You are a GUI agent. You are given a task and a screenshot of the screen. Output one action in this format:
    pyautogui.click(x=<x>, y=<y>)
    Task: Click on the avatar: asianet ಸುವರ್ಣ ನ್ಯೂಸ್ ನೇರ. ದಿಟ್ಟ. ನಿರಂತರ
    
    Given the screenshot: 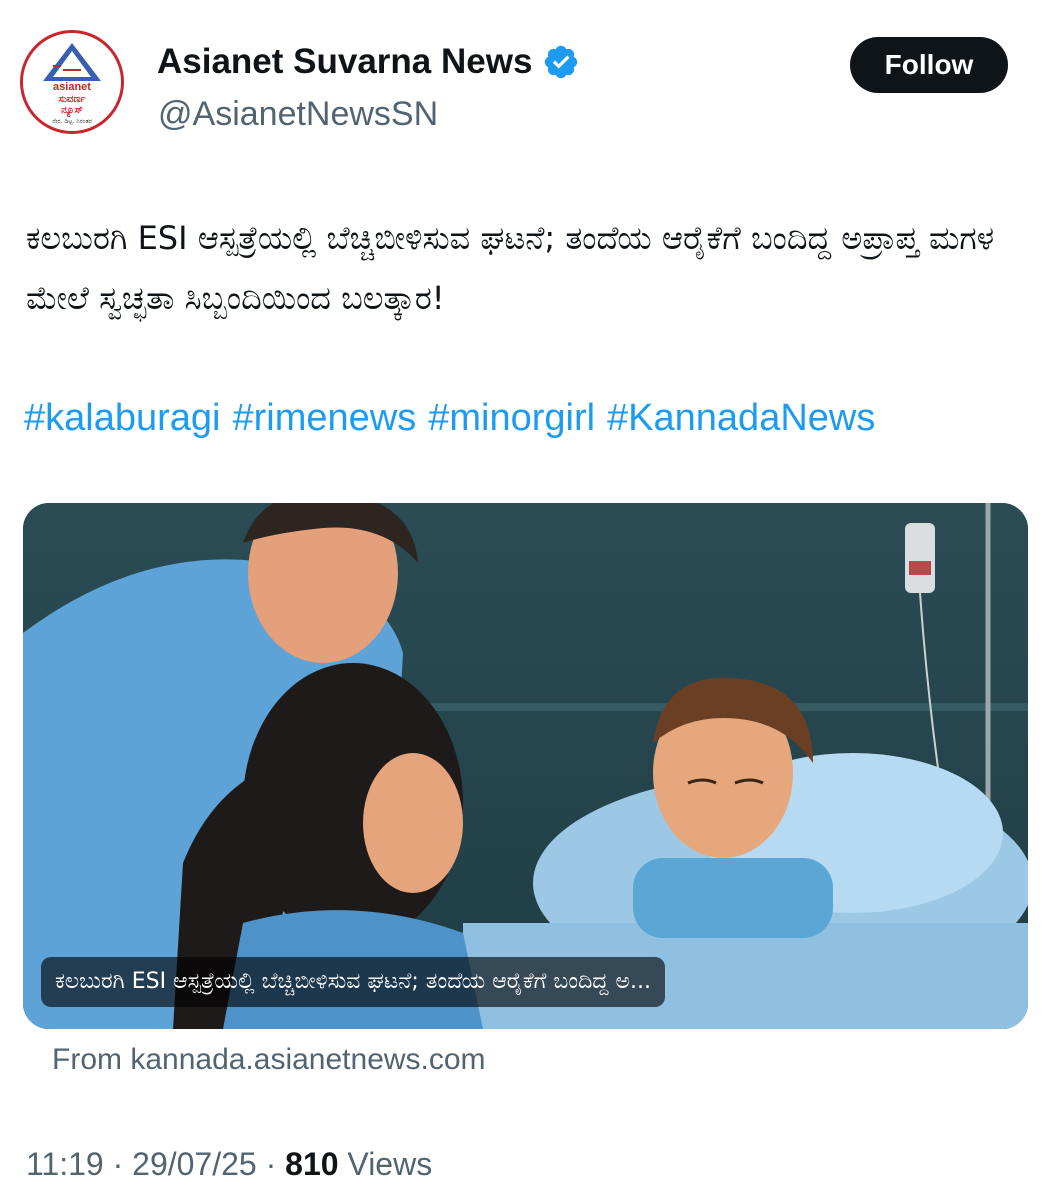 What is the action you would take?
    pyautogui.click(x=72, y=82)
    